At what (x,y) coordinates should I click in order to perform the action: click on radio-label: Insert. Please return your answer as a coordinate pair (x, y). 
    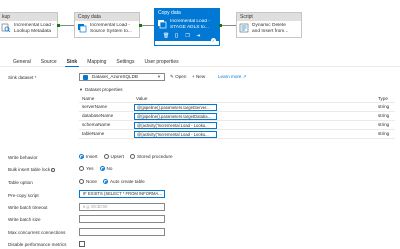
    Looking at the image, I should click on (92, 156).